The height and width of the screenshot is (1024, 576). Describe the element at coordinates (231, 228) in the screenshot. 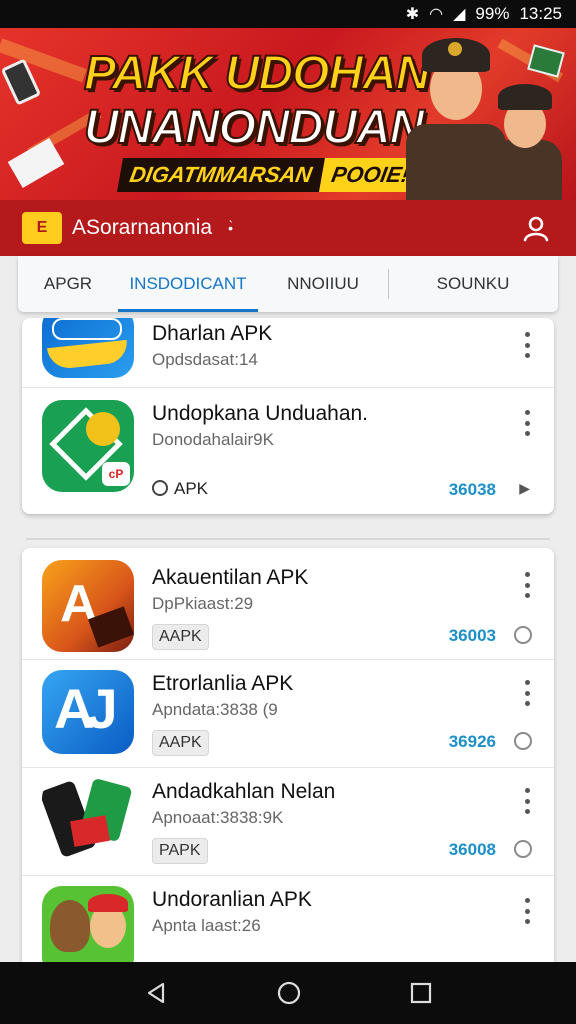

I see `app-title-mark: •̀` at that location.